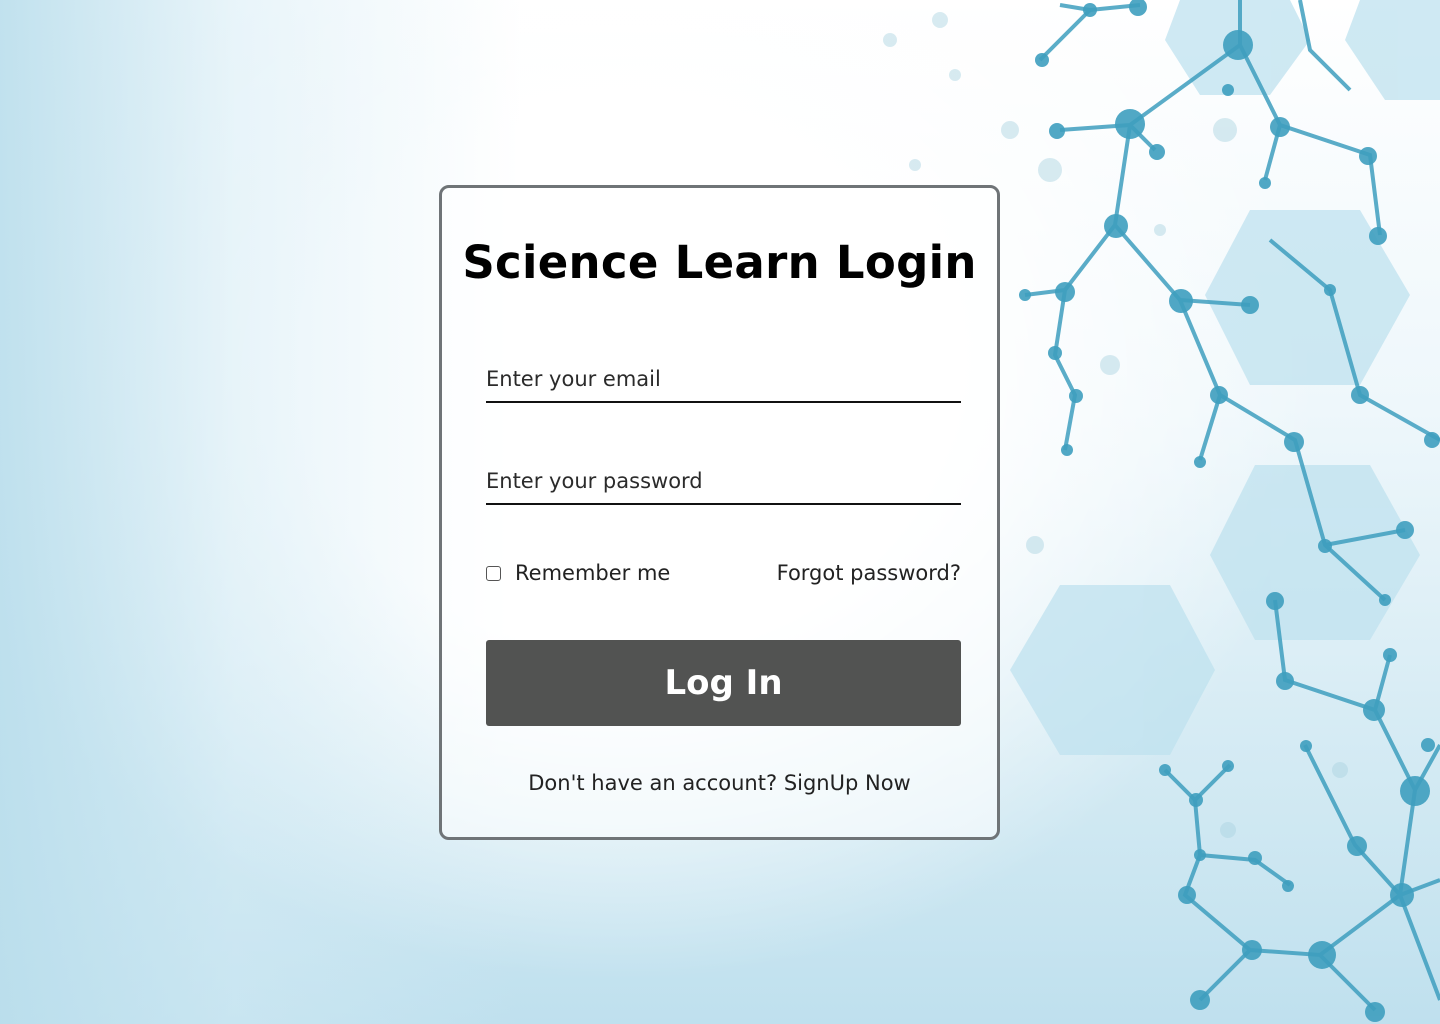 The width and height of the screenshot is (1440, 1024). I want to click on remember-me-control: Remember me, so click(578, 573).